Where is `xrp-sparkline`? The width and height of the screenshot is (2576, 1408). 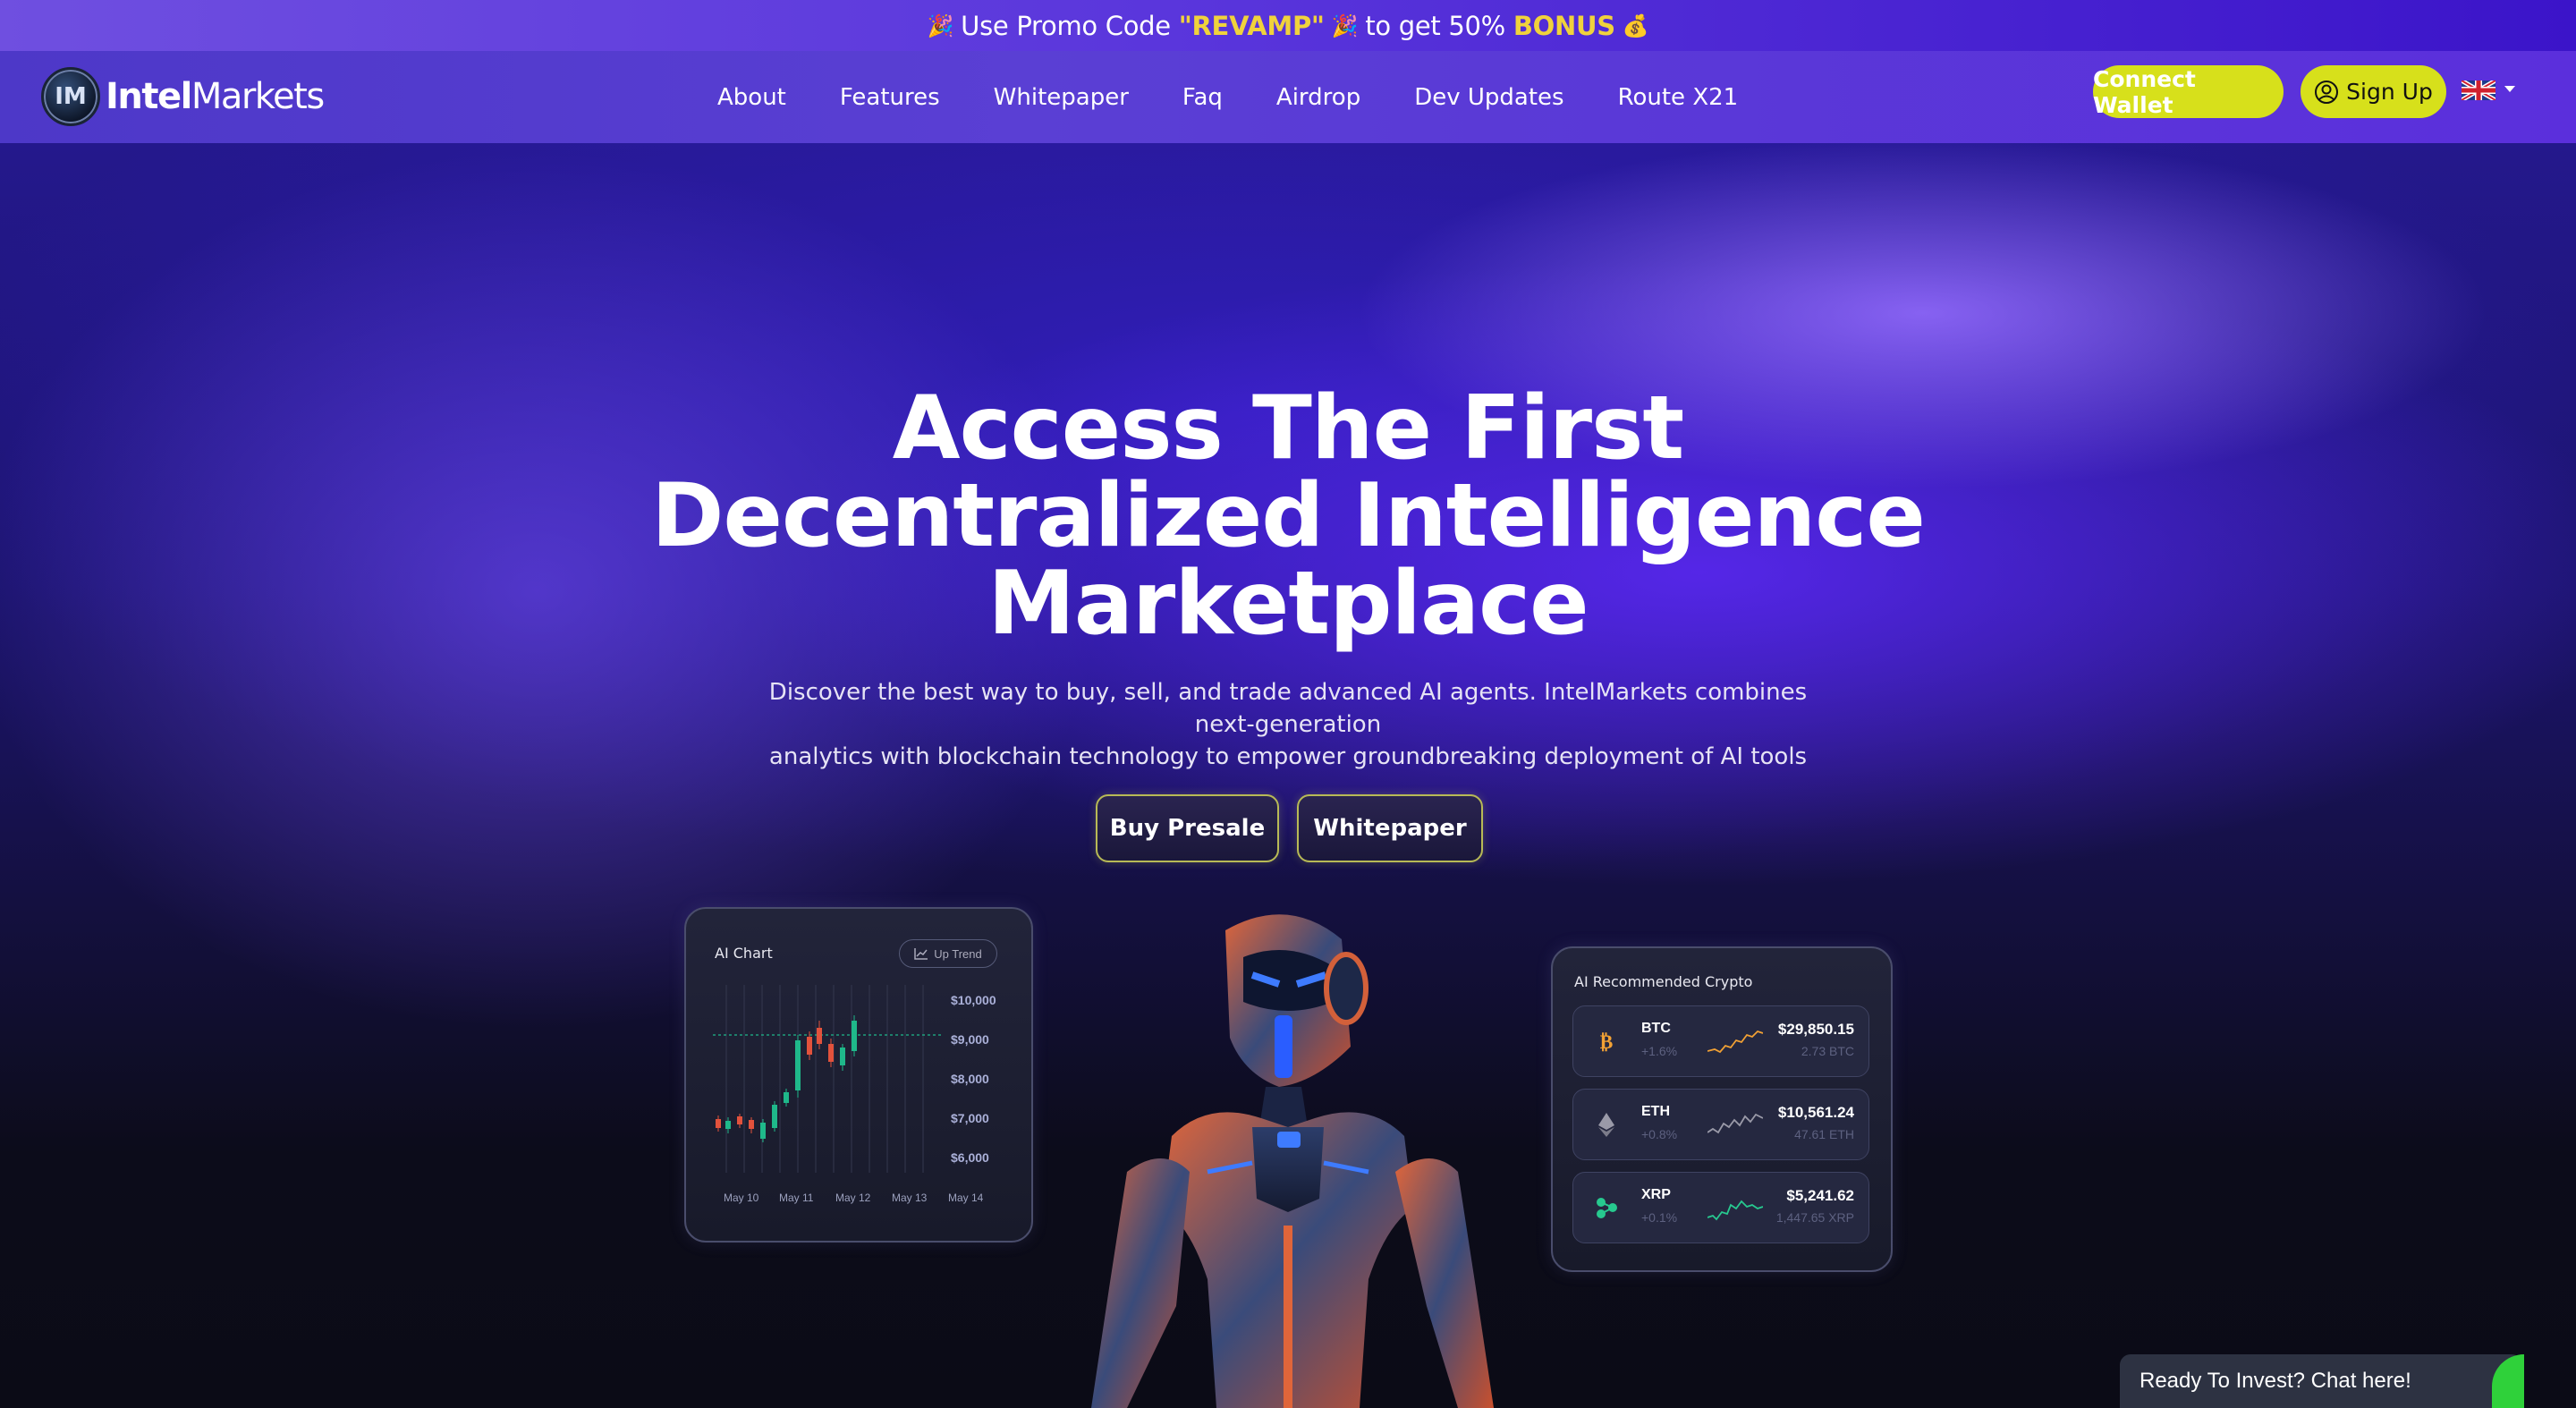 xrp-sparkline is located at coordinates (1735, 1211).